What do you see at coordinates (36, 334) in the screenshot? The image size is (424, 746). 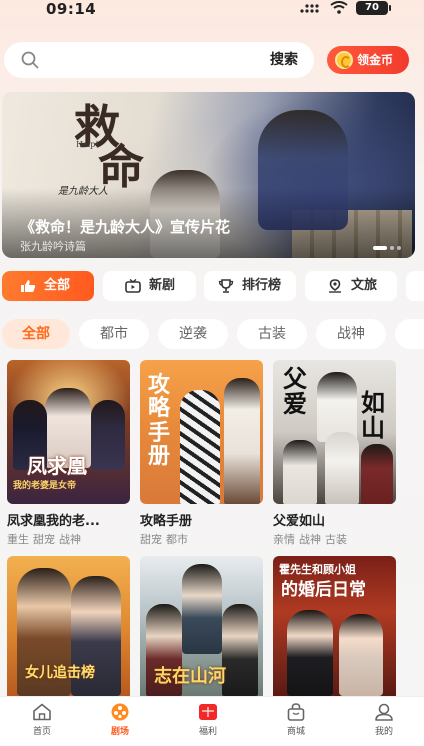 I see `chip-all: 全部` at bounding box center [36, 334].